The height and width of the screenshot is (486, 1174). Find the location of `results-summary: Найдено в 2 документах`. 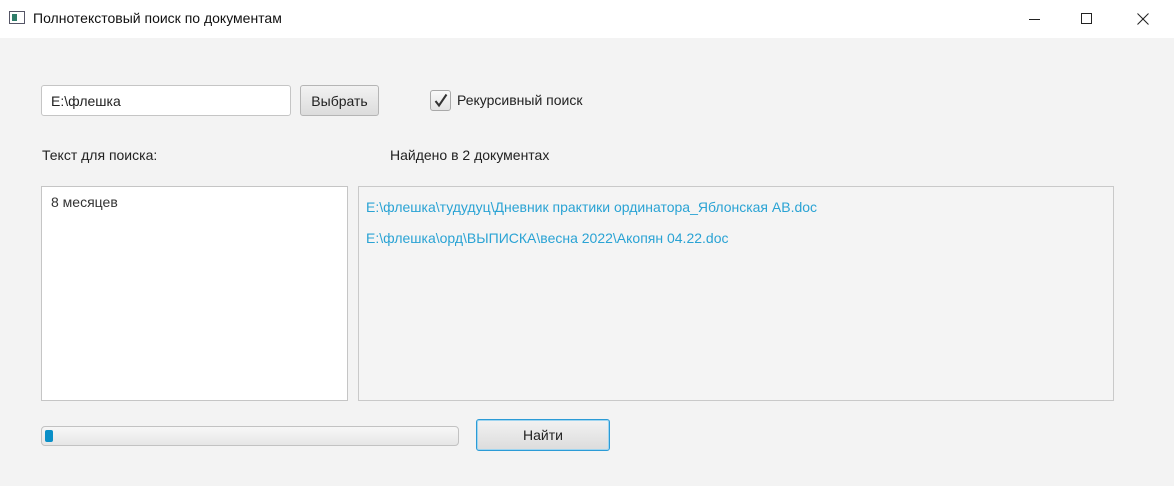

results-summary: Найдено в 2 документах is located at coordinates (470, 155).